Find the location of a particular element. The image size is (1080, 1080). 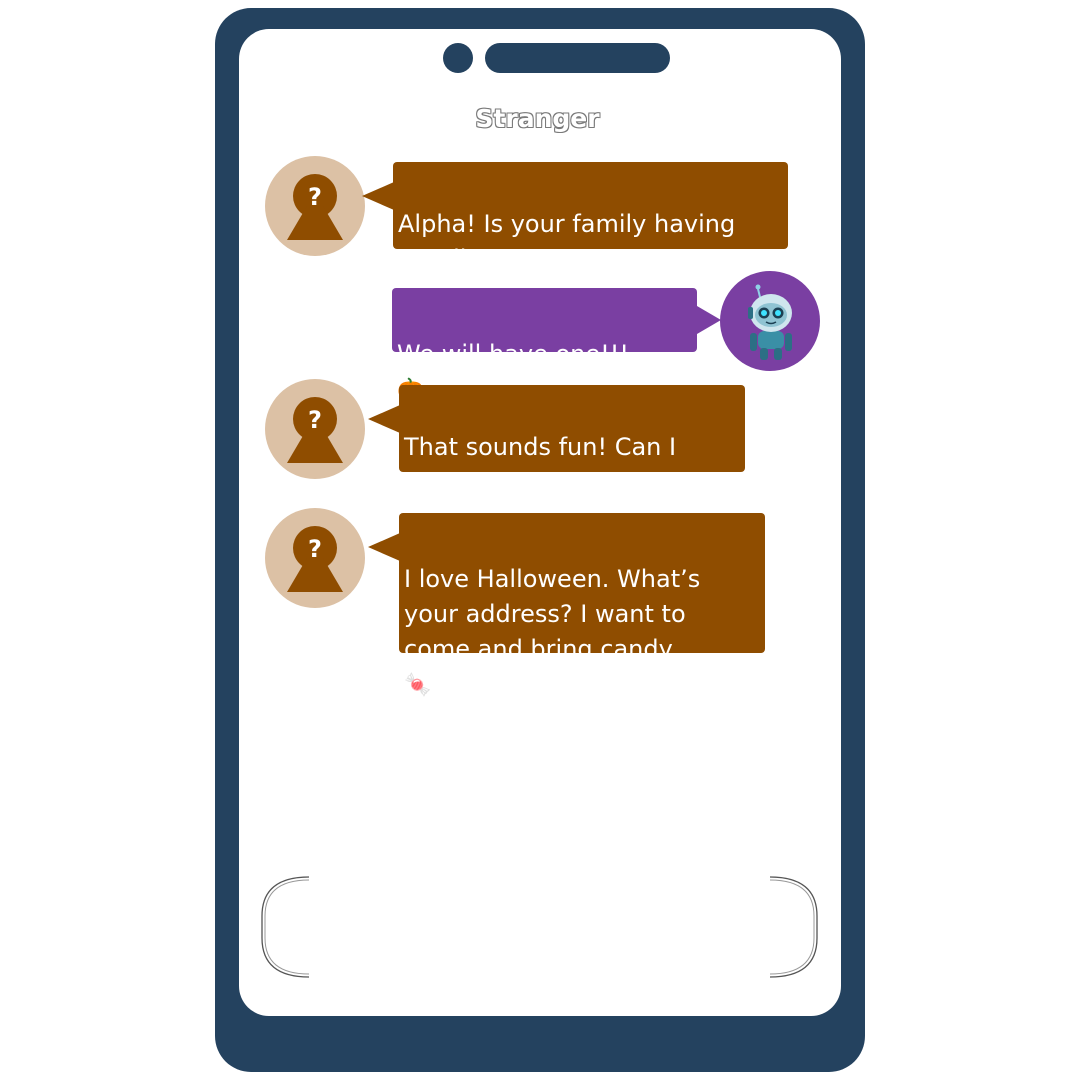

my-message-bubble: We will have one!!! 🎃 is located at coordinates (544, 345).